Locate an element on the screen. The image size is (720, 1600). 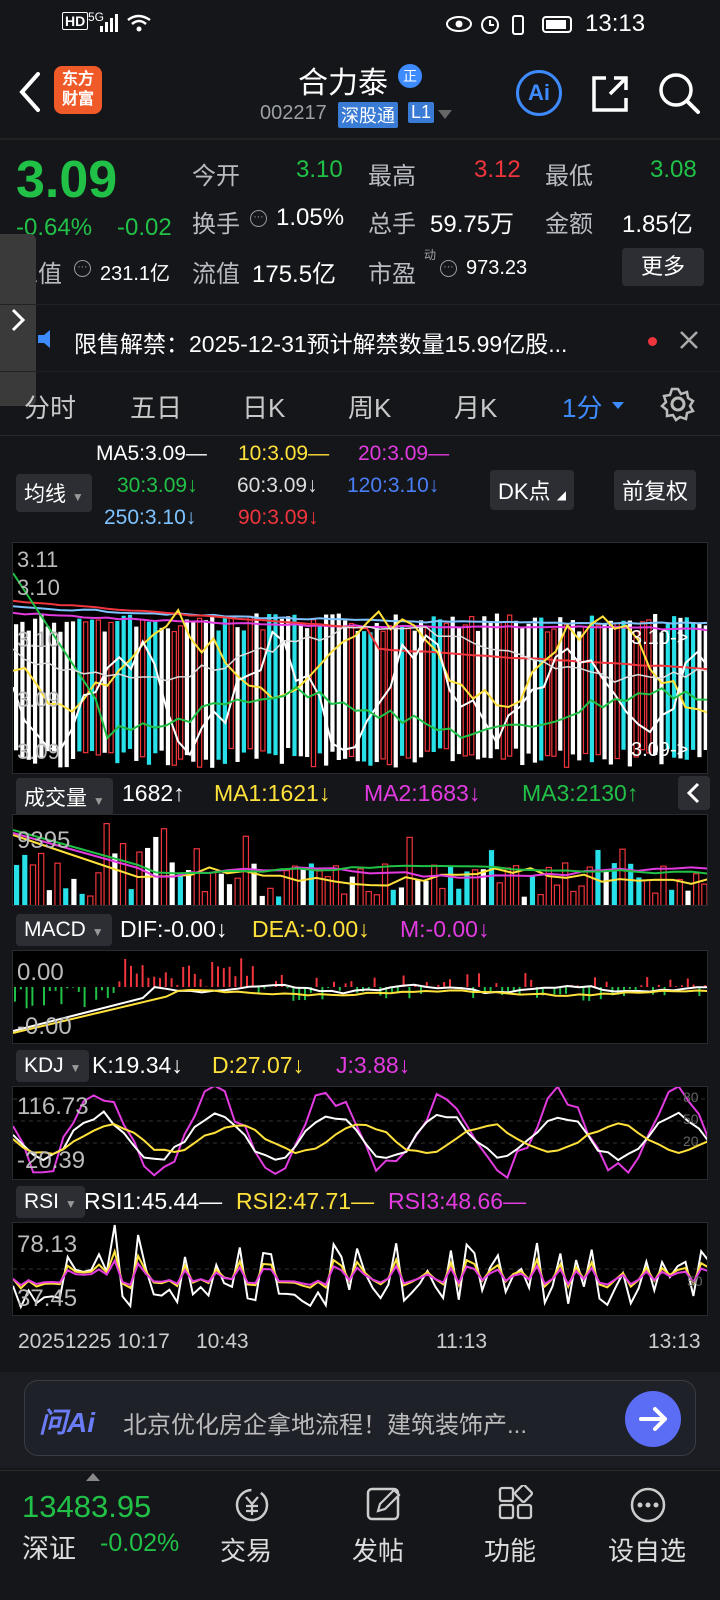
nav-post: 发帖 is located at coordinates (384, 1529).